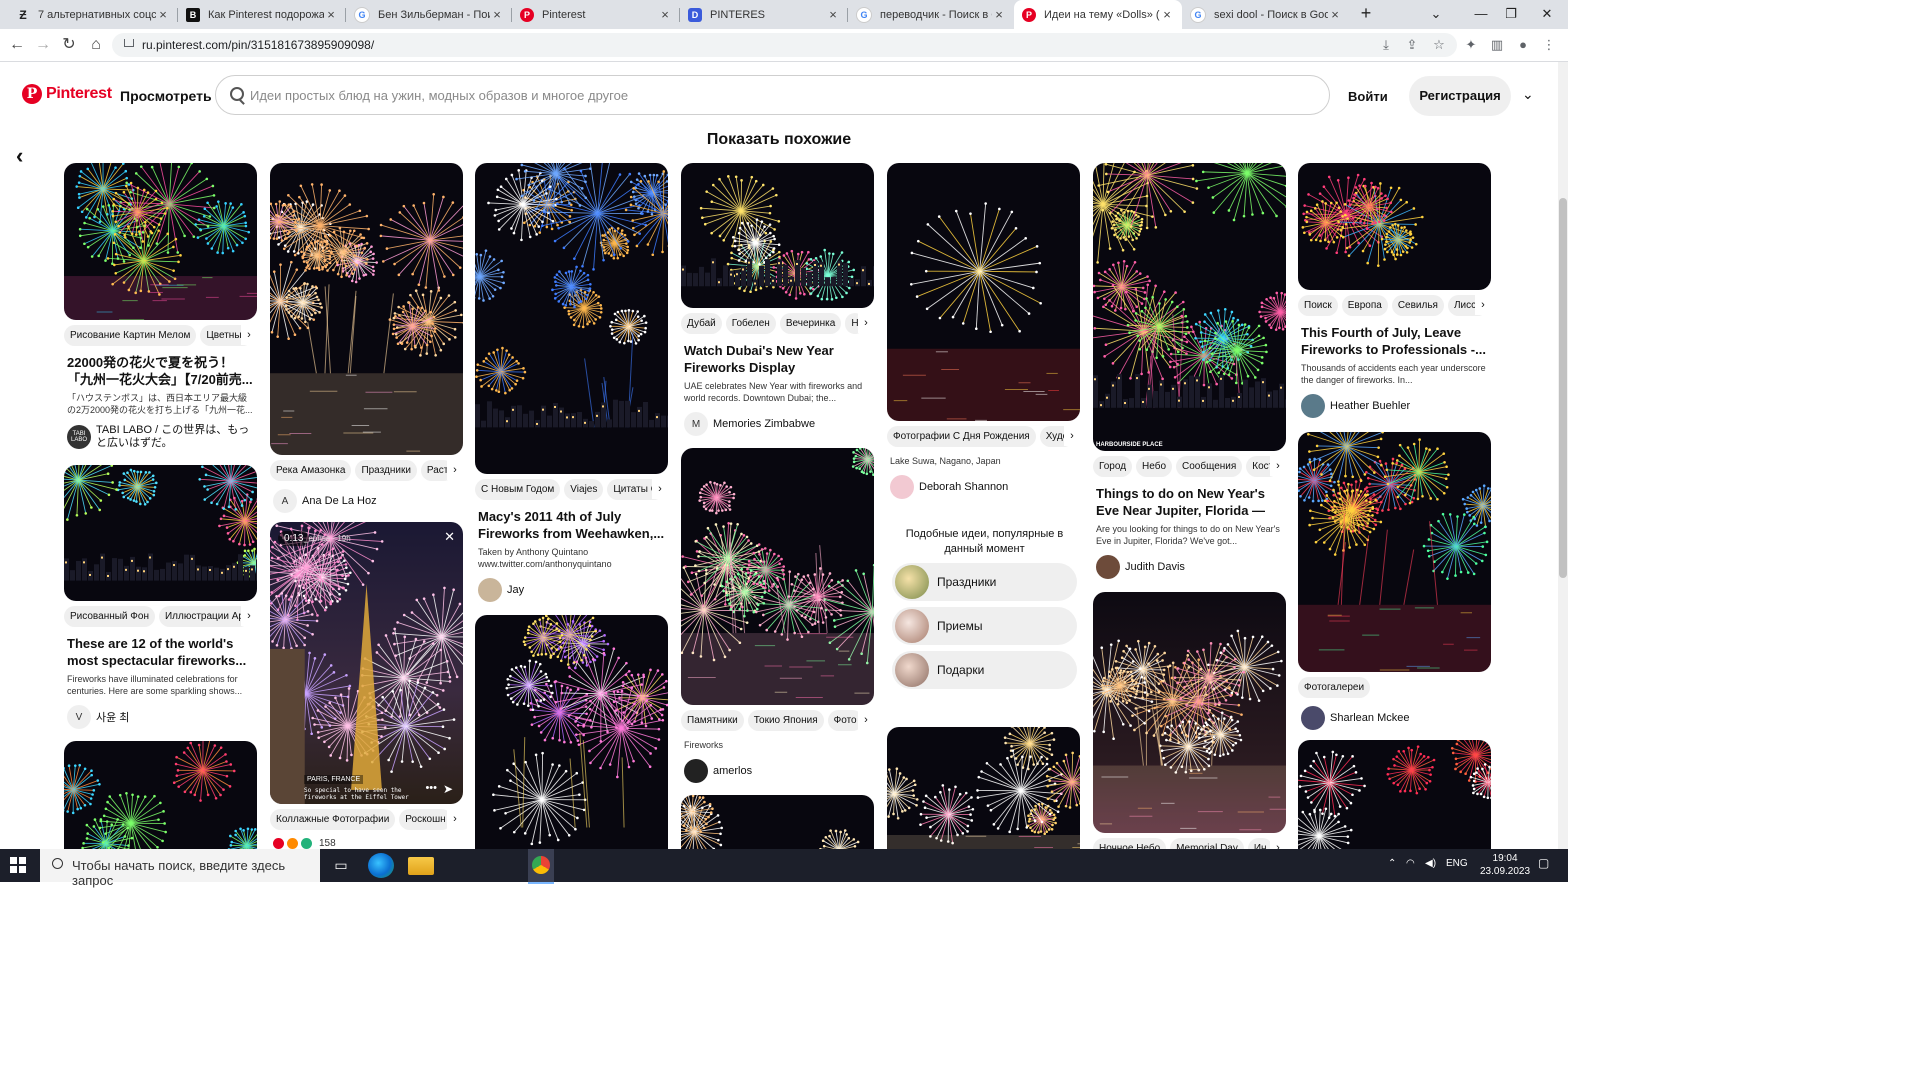  What do you see at coordinates (1260, 843) in the screenshot?
I see `tag-chip: Ин` at bounding box center [1260, 843].